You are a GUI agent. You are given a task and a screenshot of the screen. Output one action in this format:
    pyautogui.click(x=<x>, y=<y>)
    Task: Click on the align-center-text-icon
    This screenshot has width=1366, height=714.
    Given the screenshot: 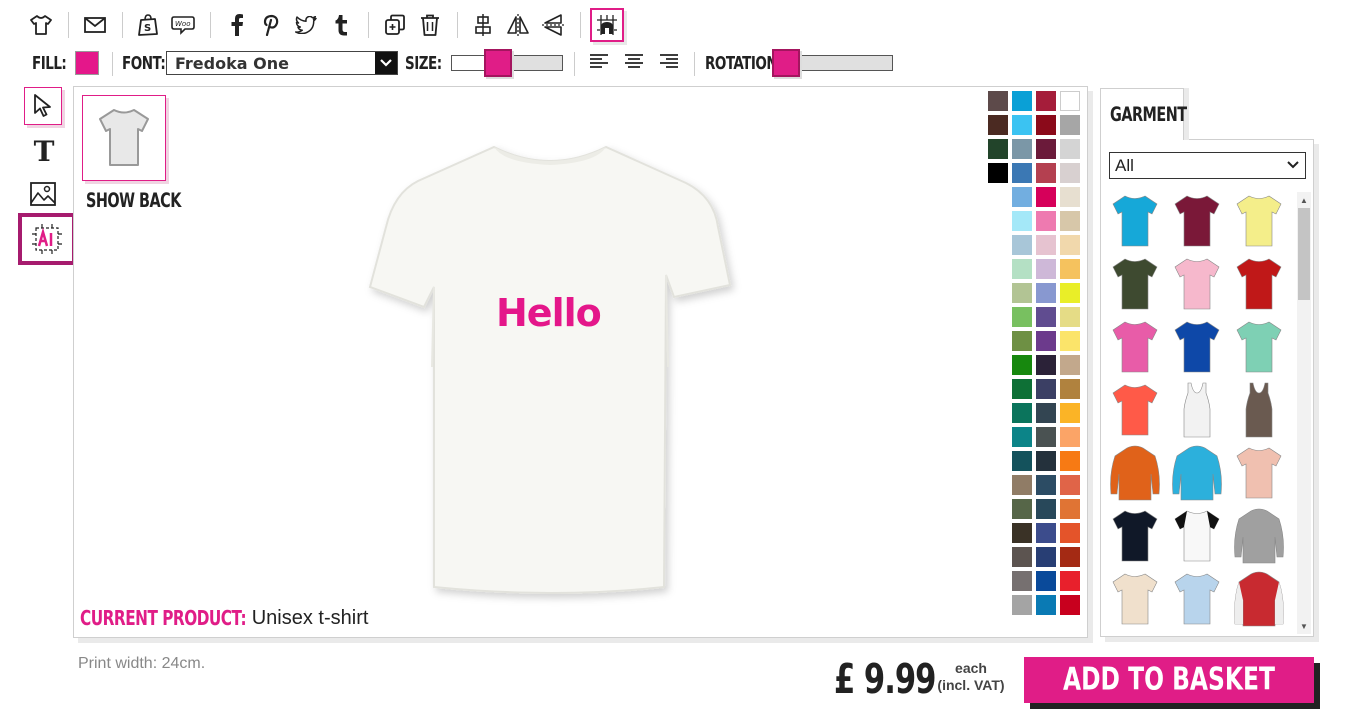 What is the action you would take?
    pyautogui.click(x=634, y=64)
    